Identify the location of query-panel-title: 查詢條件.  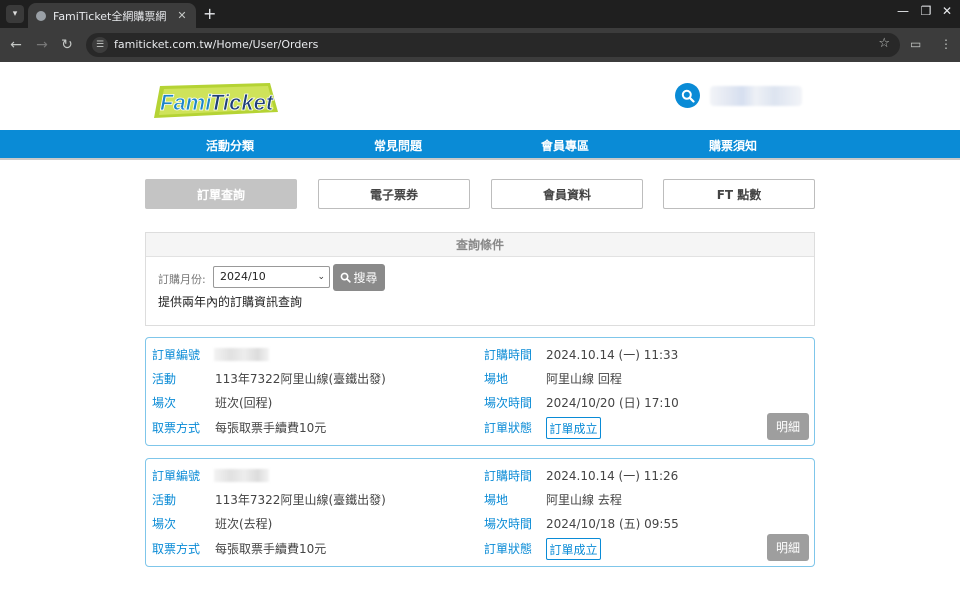
(480, 245).